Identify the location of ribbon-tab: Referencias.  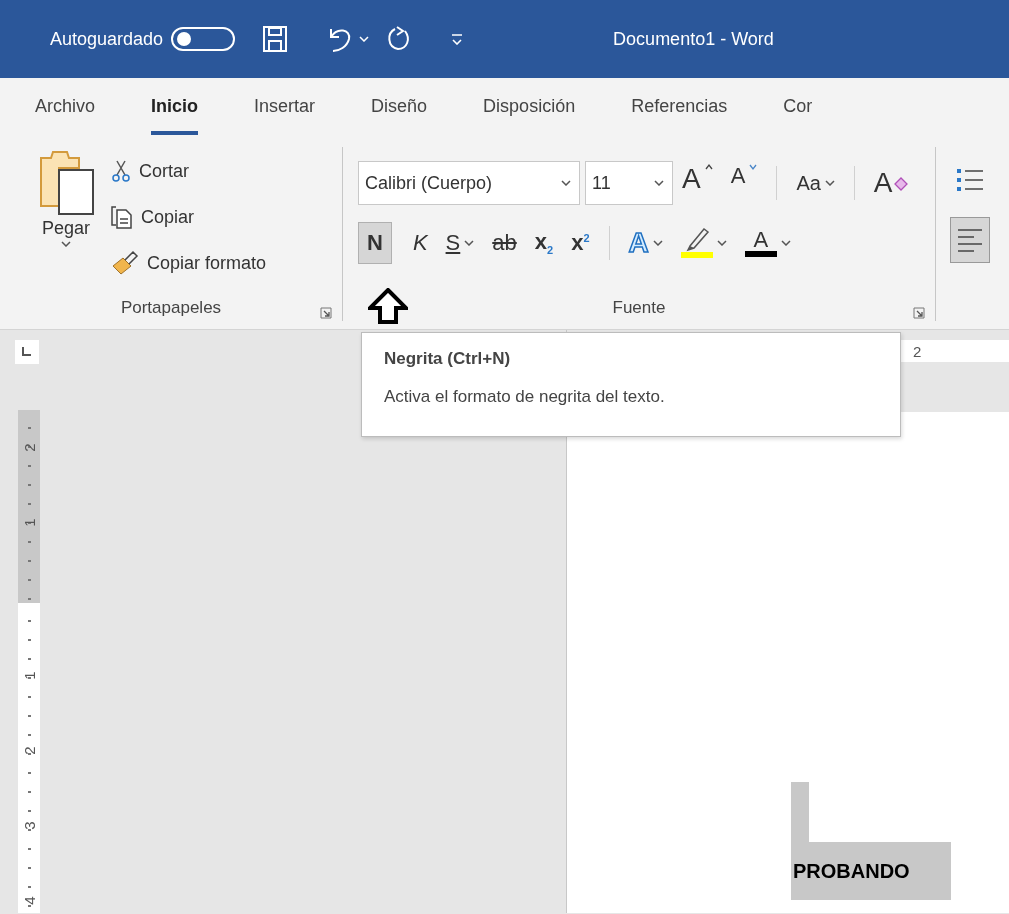
(679, 106).